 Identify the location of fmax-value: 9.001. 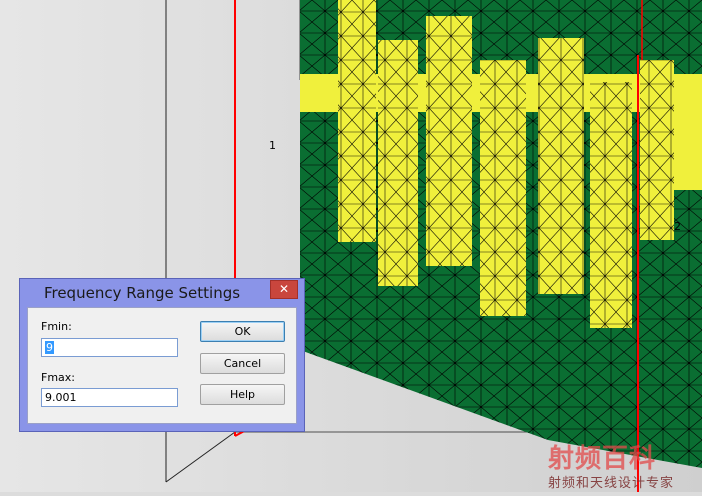
(61, 397).